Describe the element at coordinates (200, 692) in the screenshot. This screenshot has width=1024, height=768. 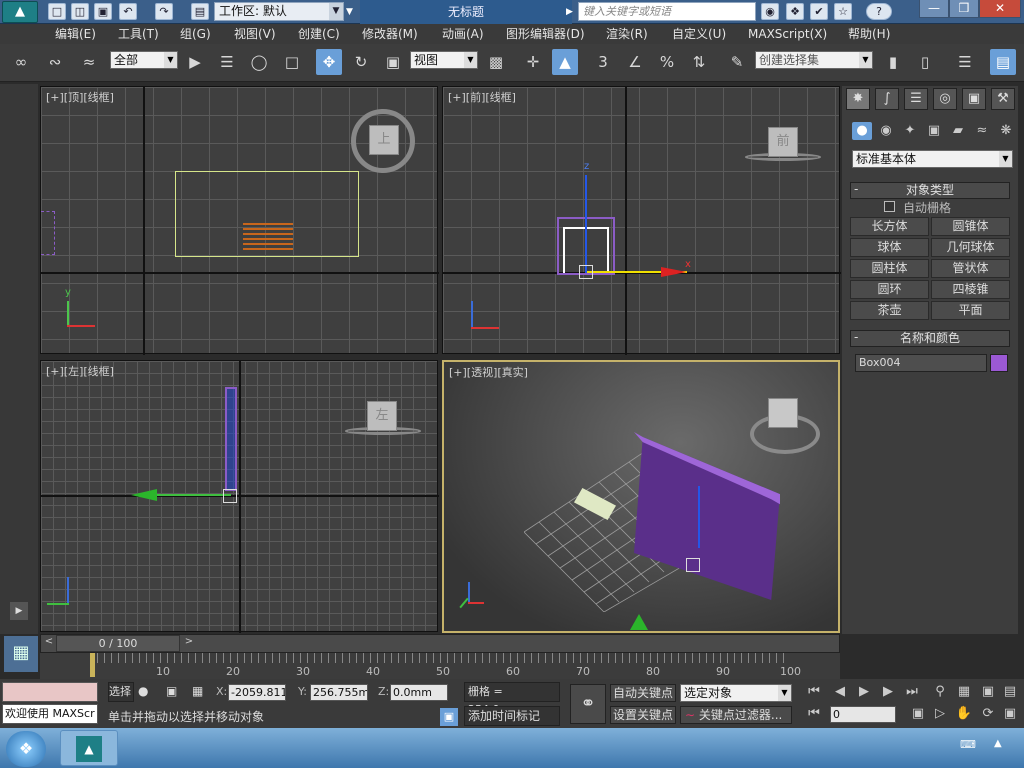
I see `absolute-mode-icon: ▦` at that location.